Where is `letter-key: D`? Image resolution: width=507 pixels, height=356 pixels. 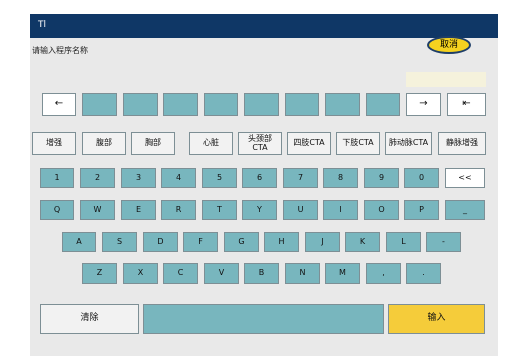 letter-key: D is located at coordinates (160, 242).